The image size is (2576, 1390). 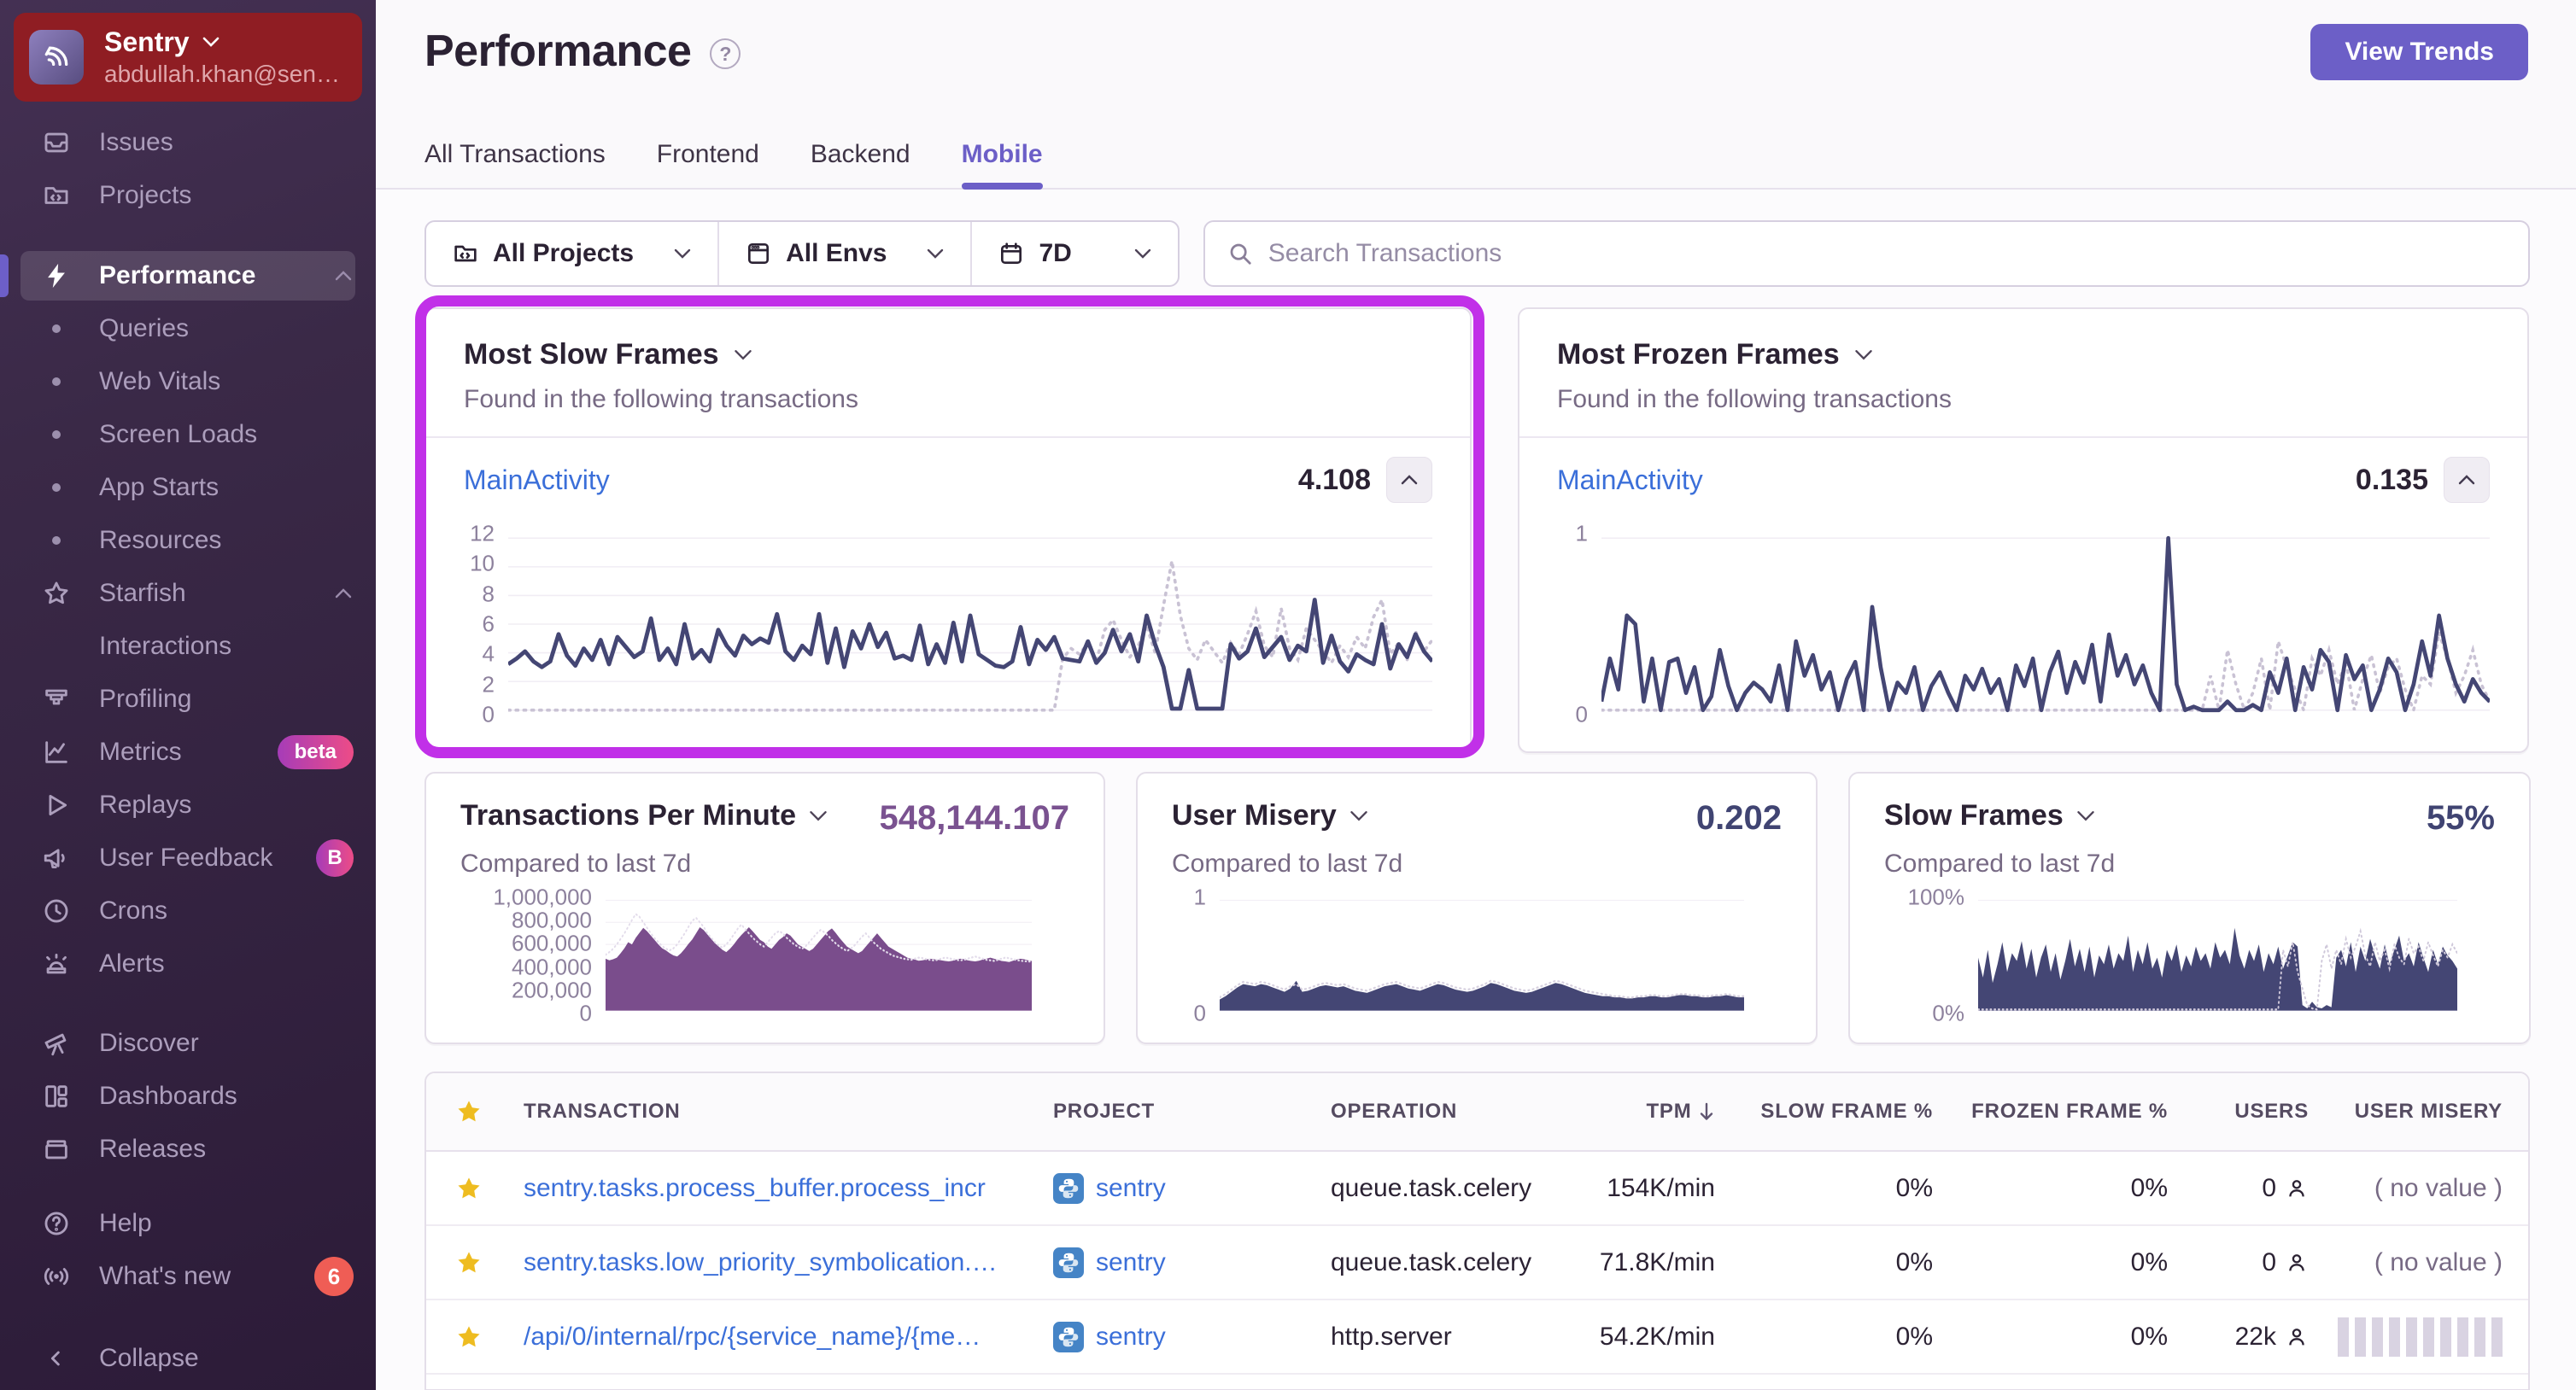 What do you see at coordinates (188, 593) in the screenshot?
I see `sidebar-item-starfish: Starfish` at bounding box center [188, 593].